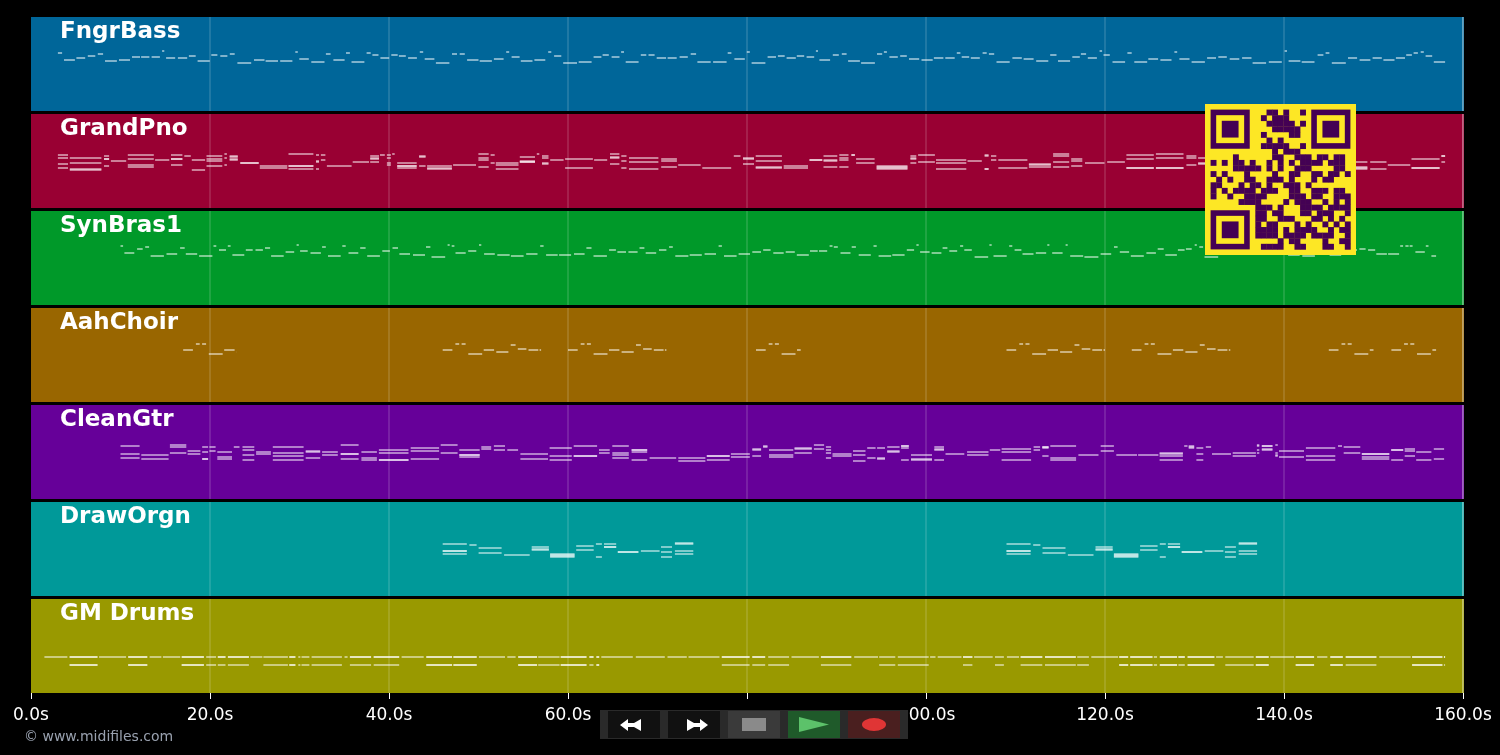 Image resolution: width=1500 pixels, height=755 pixels. Describe the element at coordinates (120, 30) in the screenshot. I see `track-name: FngrBass` at that location.